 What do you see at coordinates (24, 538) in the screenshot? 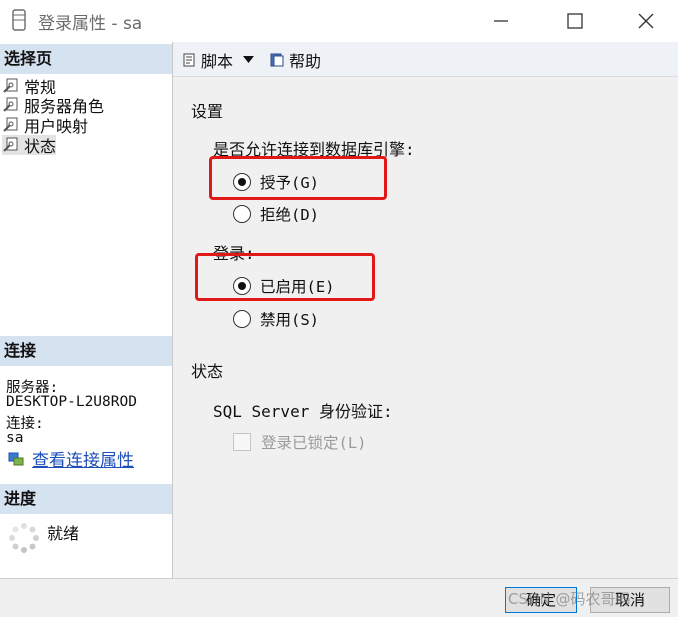
I see `spinner-icon` at bounding box center [24, 538].